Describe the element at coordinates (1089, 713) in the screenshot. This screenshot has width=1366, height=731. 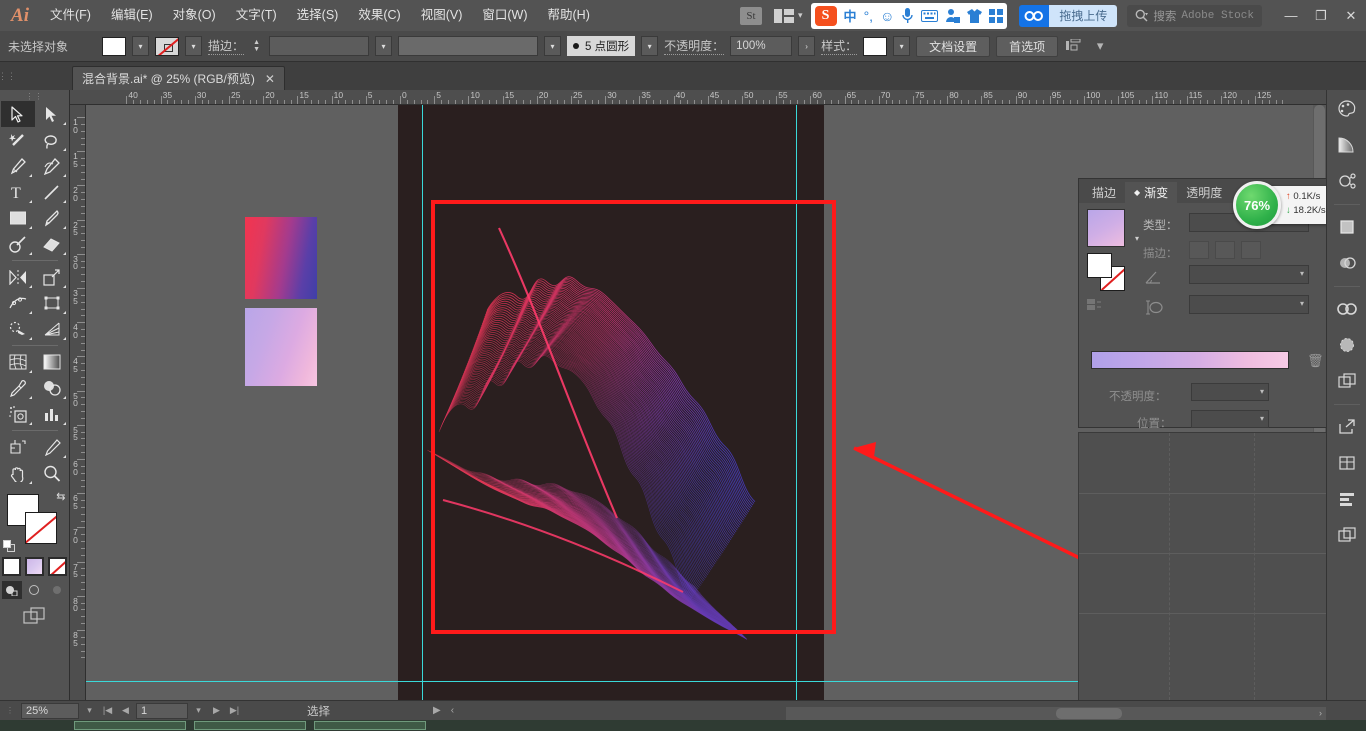
I see `horizontal-scroll-thumb` at that location.